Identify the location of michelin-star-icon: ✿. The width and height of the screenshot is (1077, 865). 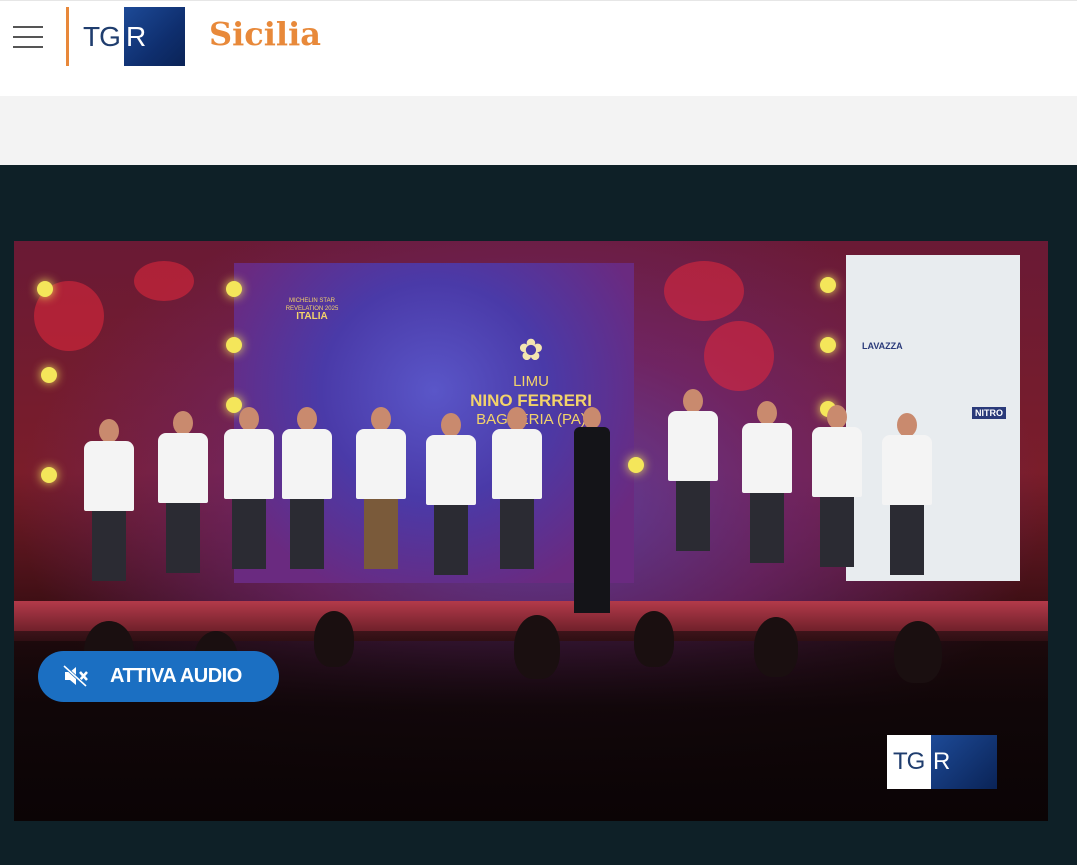
(531, 350).